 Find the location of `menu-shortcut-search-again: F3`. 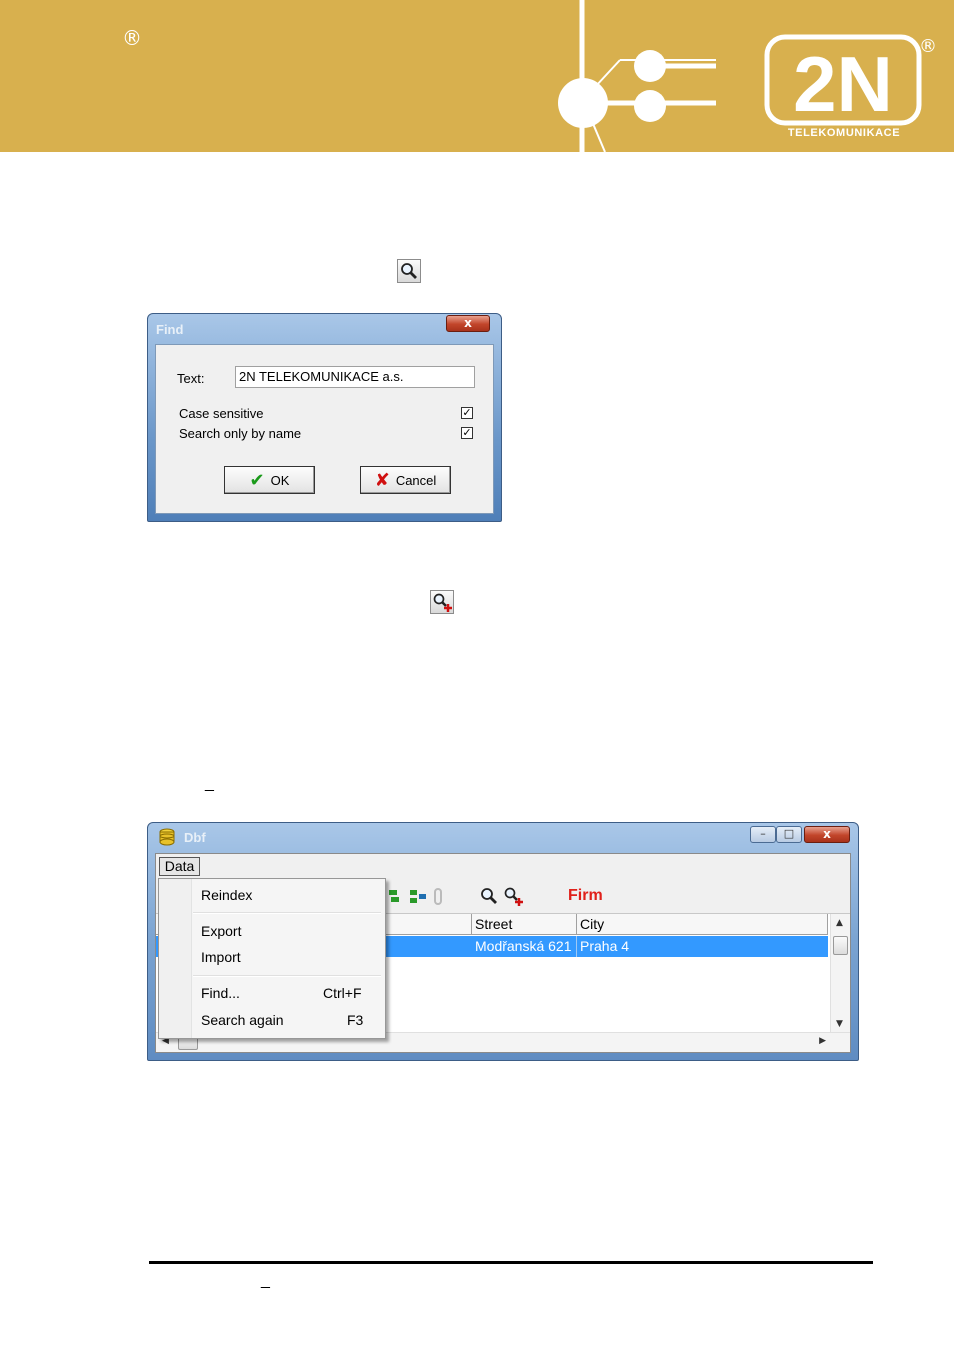

menu-shortcut-search-again: F3 is located at coordinates (355, 1020).